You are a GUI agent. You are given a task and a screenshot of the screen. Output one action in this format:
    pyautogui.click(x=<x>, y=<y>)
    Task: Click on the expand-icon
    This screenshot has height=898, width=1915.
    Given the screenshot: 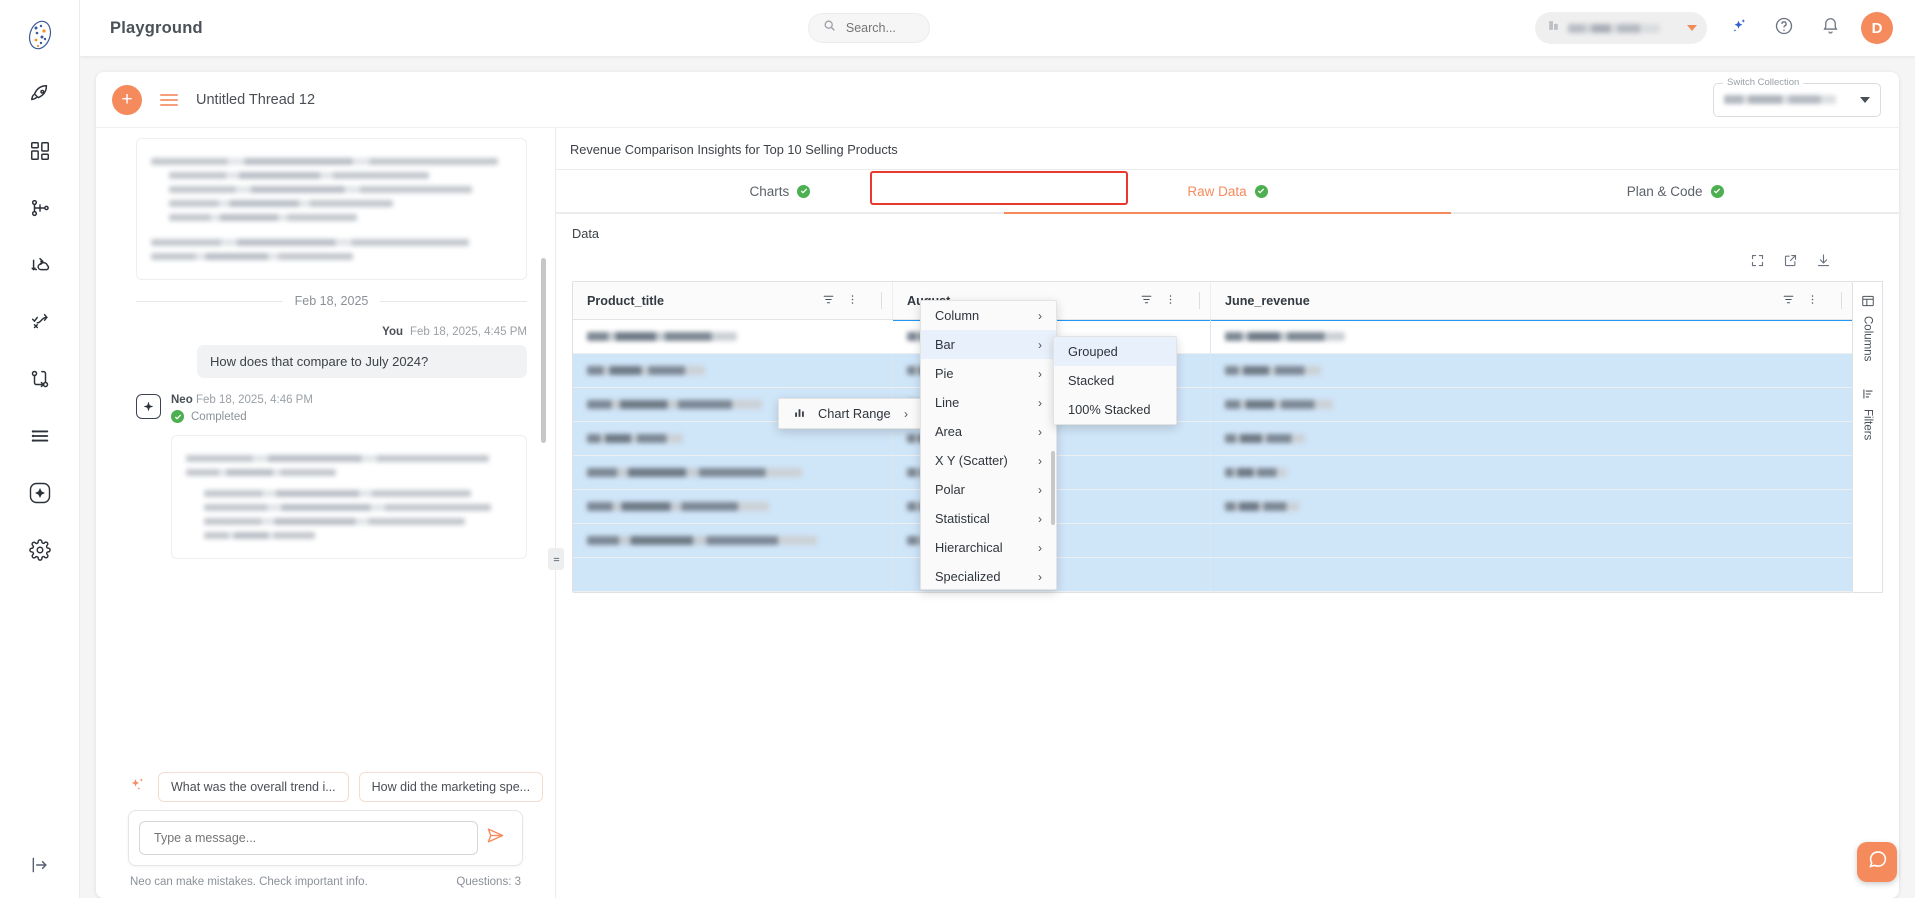 What is the action you would take?
    pyautogui.click(x=1757, y=263)
    